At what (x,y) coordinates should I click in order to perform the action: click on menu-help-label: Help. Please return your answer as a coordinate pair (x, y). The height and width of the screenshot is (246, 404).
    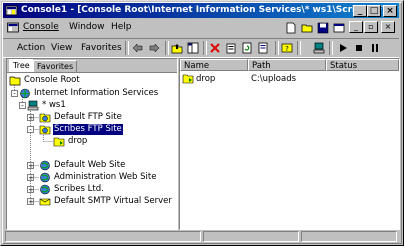
    Looking at the image, I should click on (121, 27).